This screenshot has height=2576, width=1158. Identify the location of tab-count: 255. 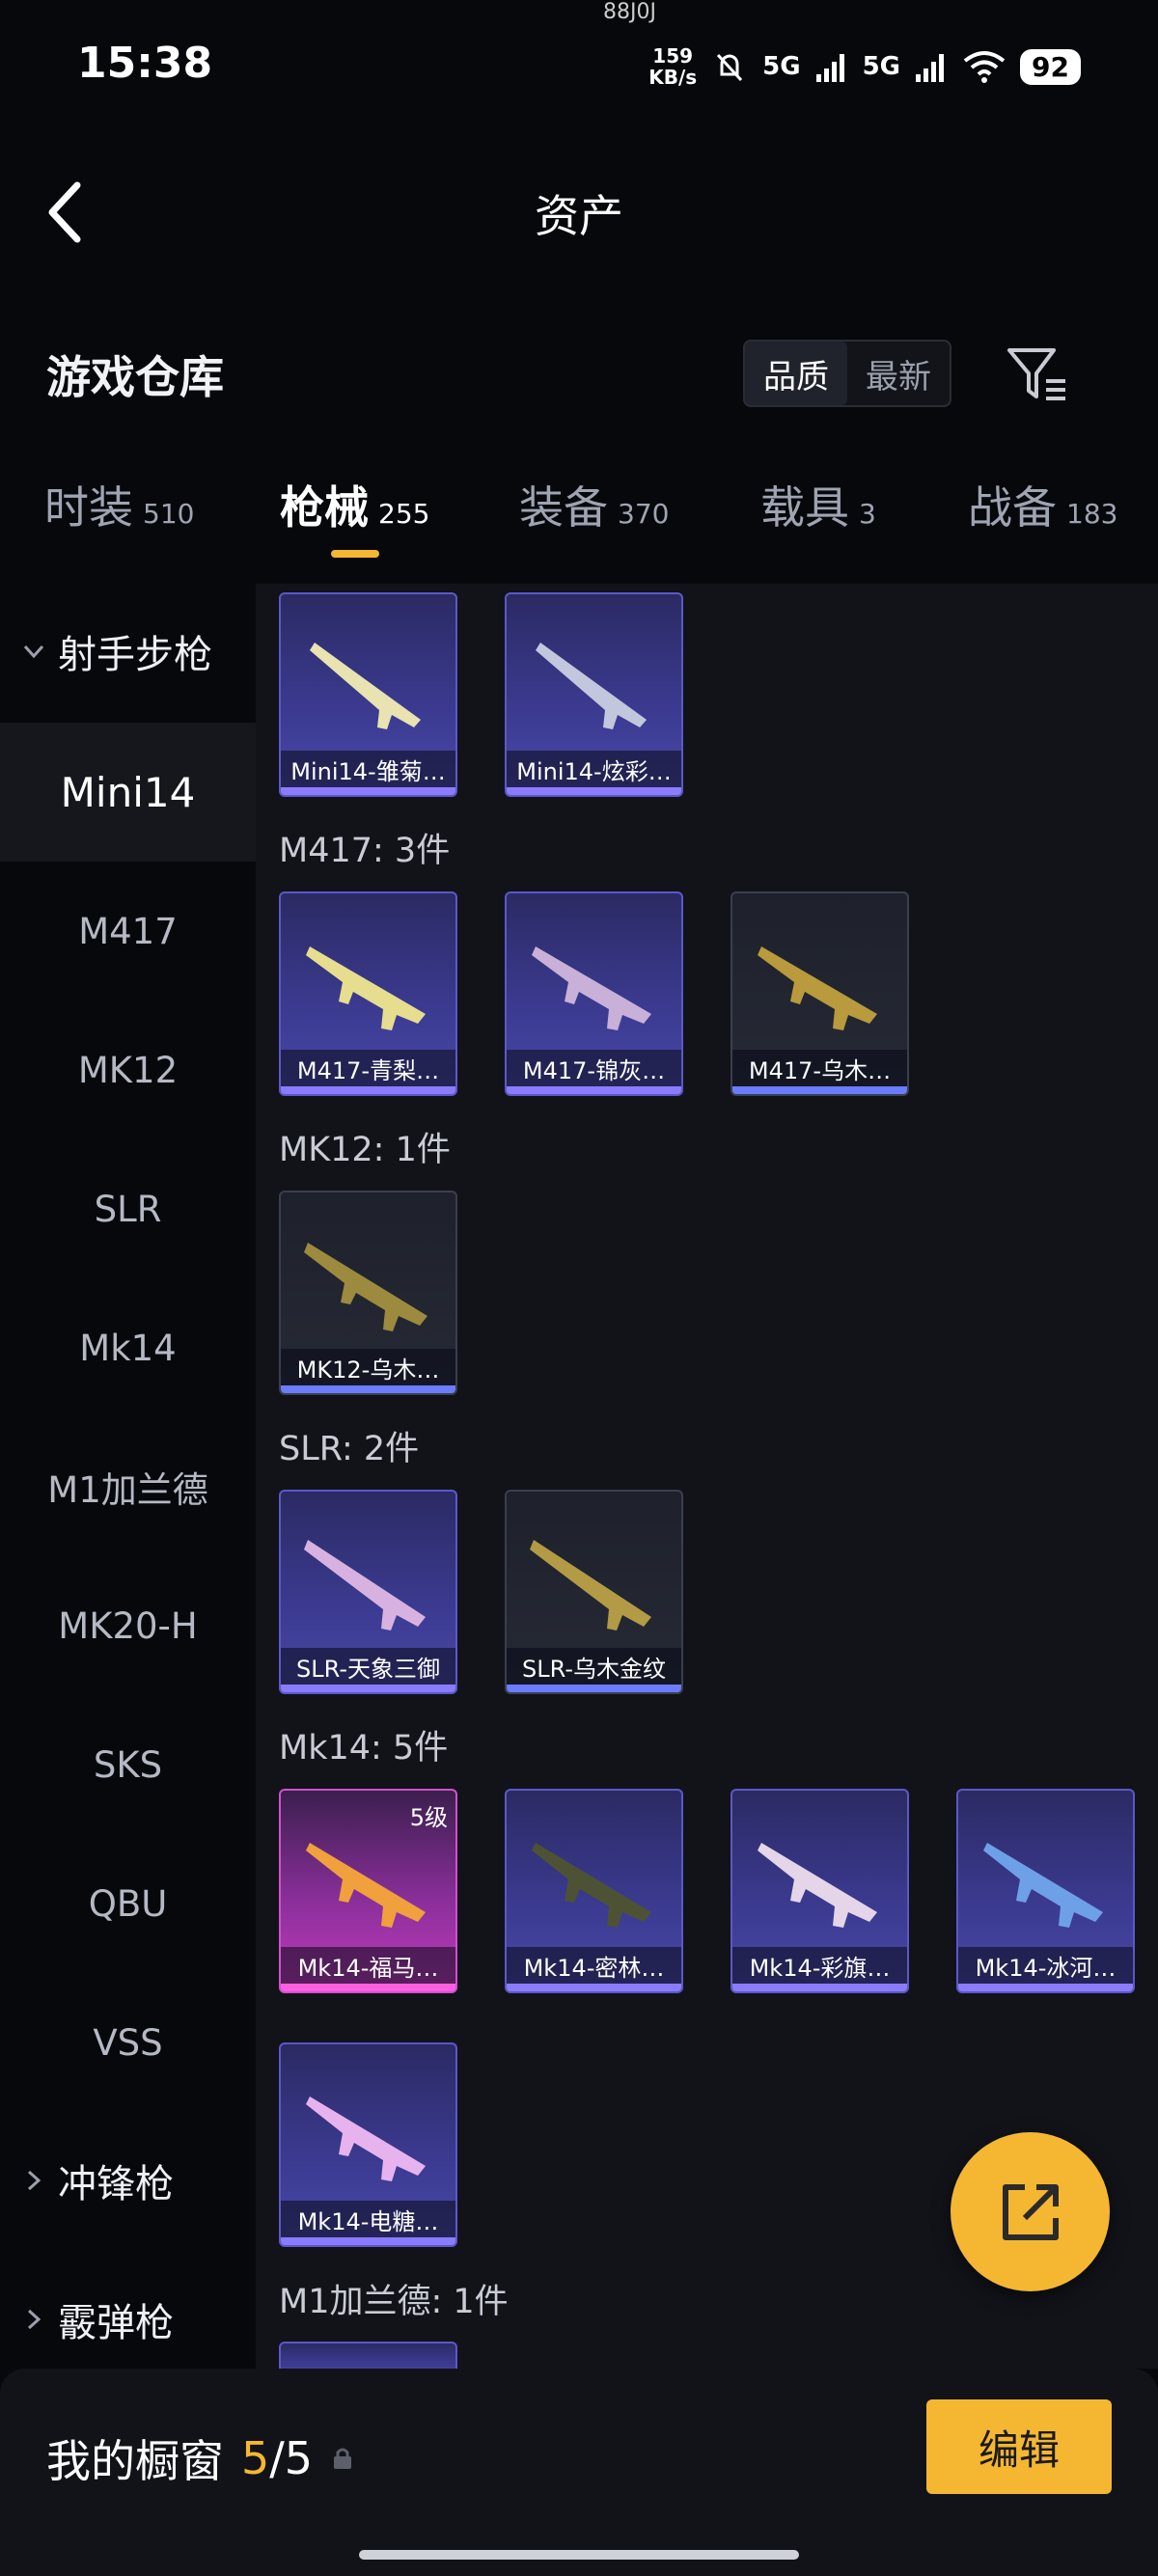
(404, 514).